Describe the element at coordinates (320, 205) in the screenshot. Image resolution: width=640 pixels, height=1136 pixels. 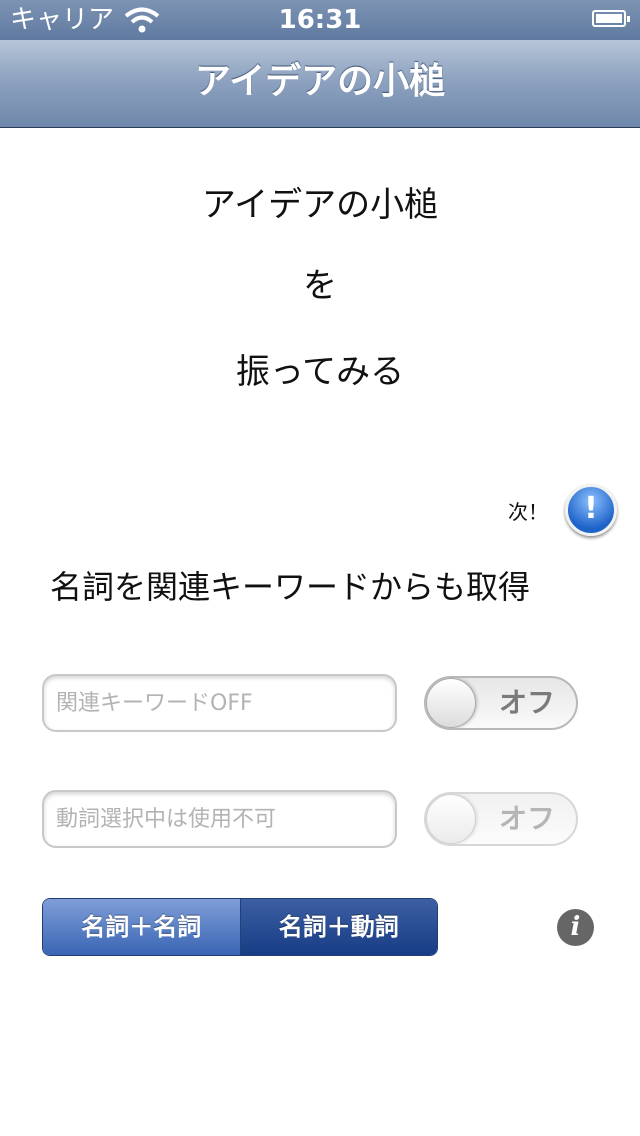
I see `instruction-line-1: アイデアの小槌` at that location.